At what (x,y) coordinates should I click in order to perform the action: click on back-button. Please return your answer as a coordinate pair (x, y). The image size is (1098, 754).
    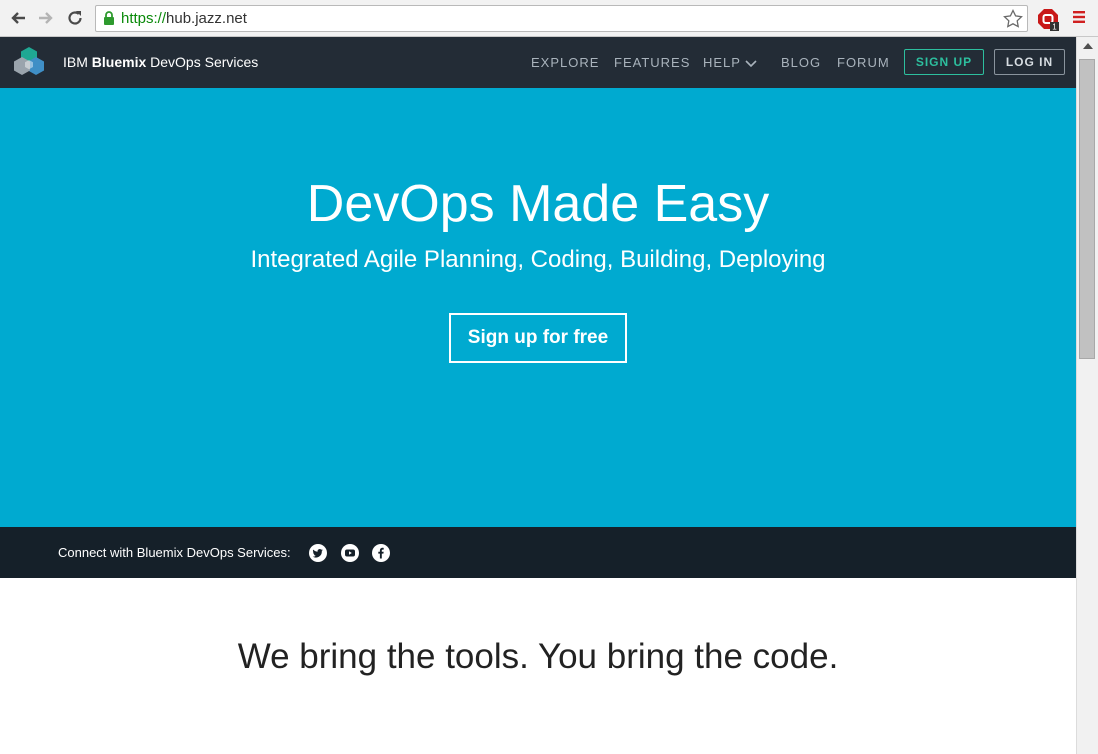
    Looking at the image, I should click on (18, 18).